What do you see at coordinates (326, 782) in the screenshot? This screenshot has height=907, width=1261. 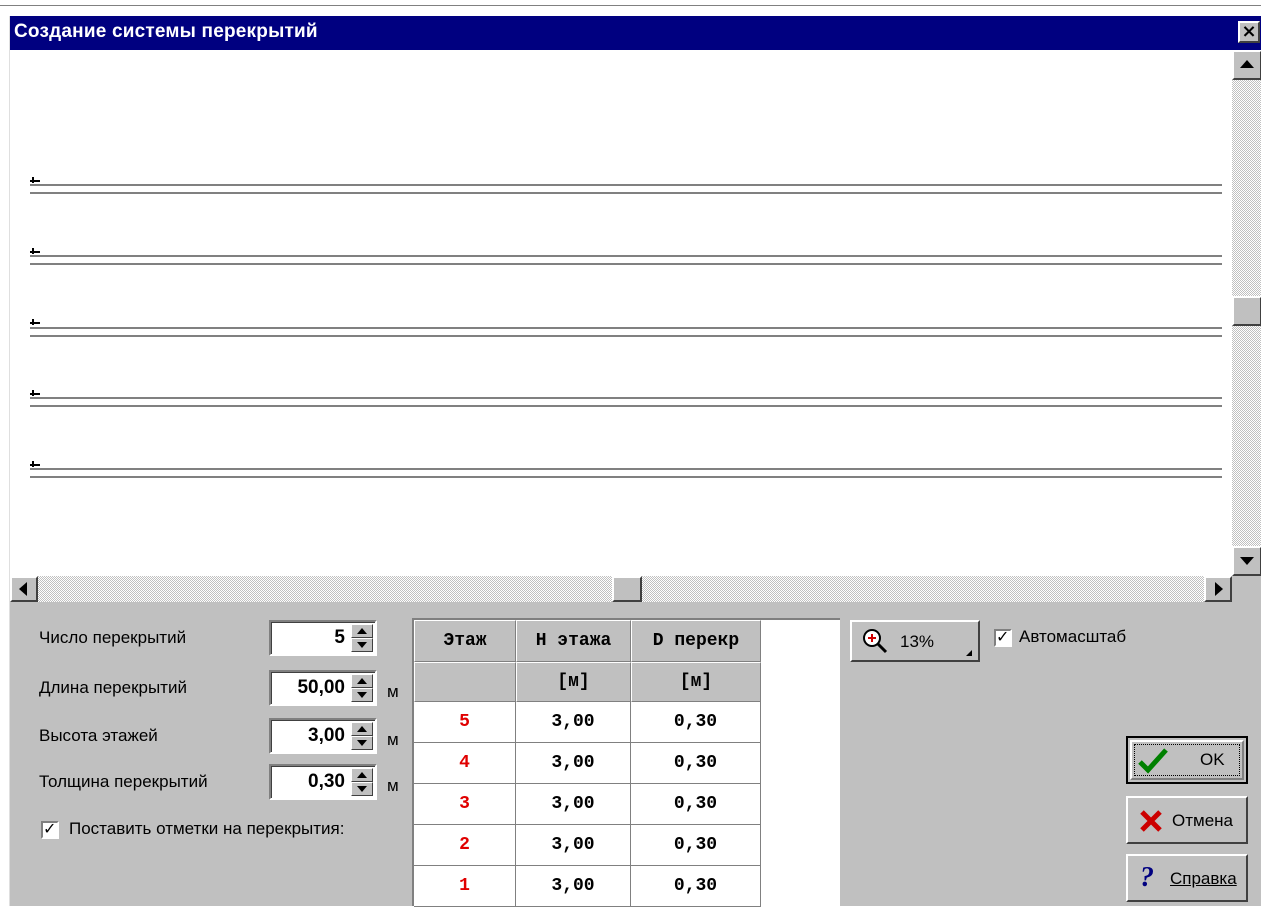 I see `thickness-value: 0,30` at bounding box center [326, 782].